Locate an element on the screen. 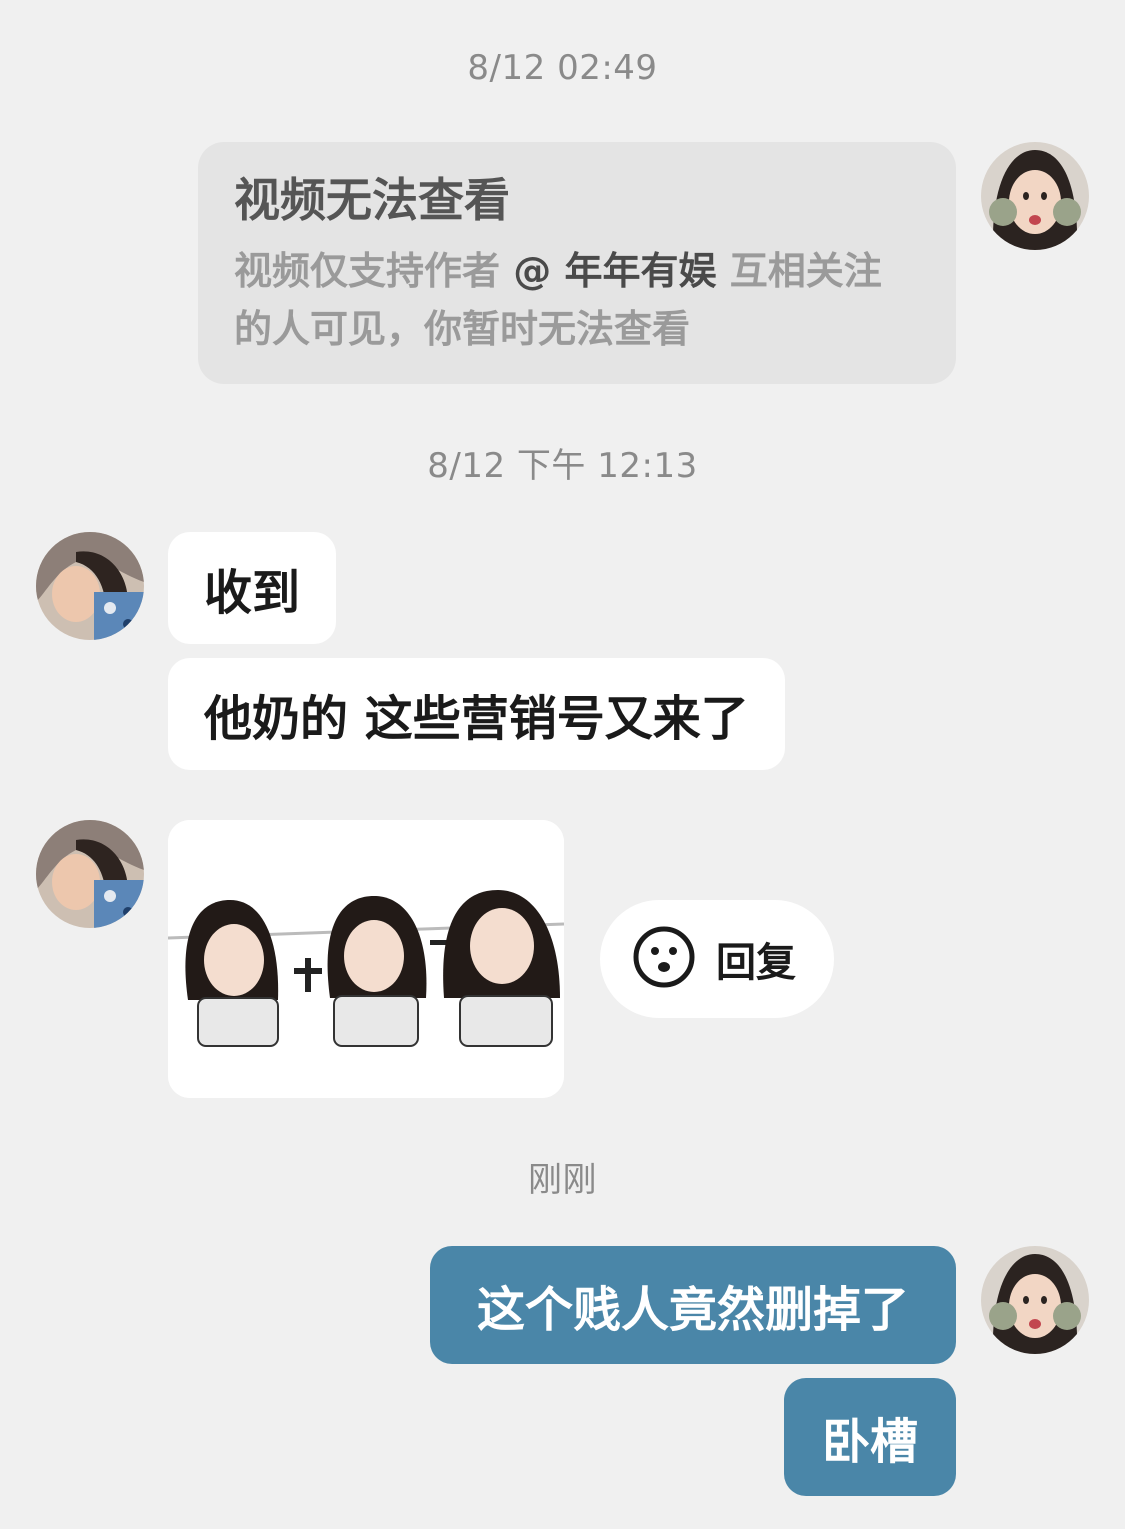 The image size is (1125, 1529). reply-label: 回复 is located at coordinates (756, 963).